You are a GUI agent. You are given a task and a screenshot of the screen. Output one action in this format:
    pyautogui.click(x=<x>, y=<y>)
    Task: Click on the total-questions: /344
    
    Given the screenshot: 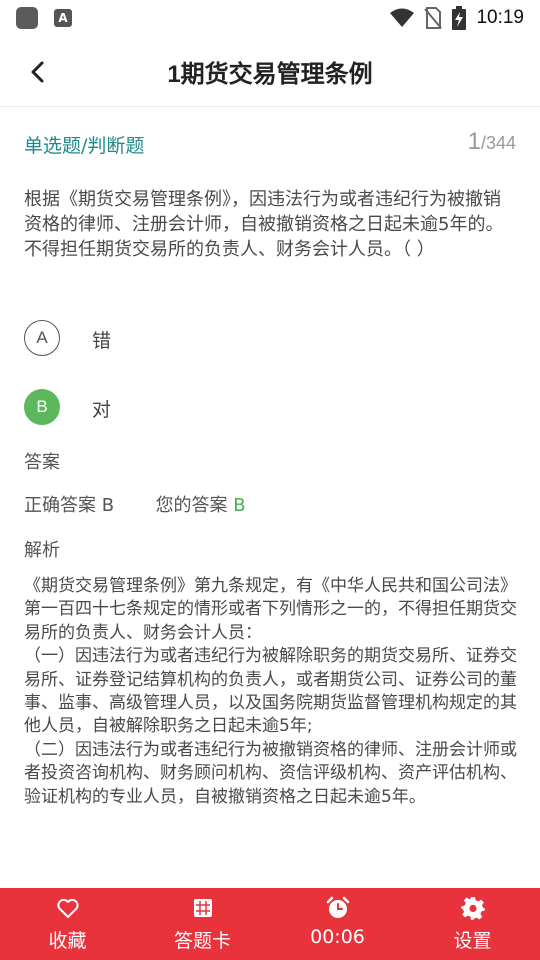 What is the action you would take?
    pyautogui.click(x=498, y=143)
    